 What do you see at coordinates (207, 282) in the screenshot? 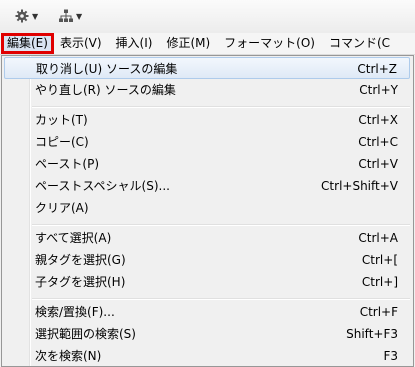
I see `menu-item-select-child-tag: 子タグを選択(H) Ctrl+]` at bounding box center [207, 282].